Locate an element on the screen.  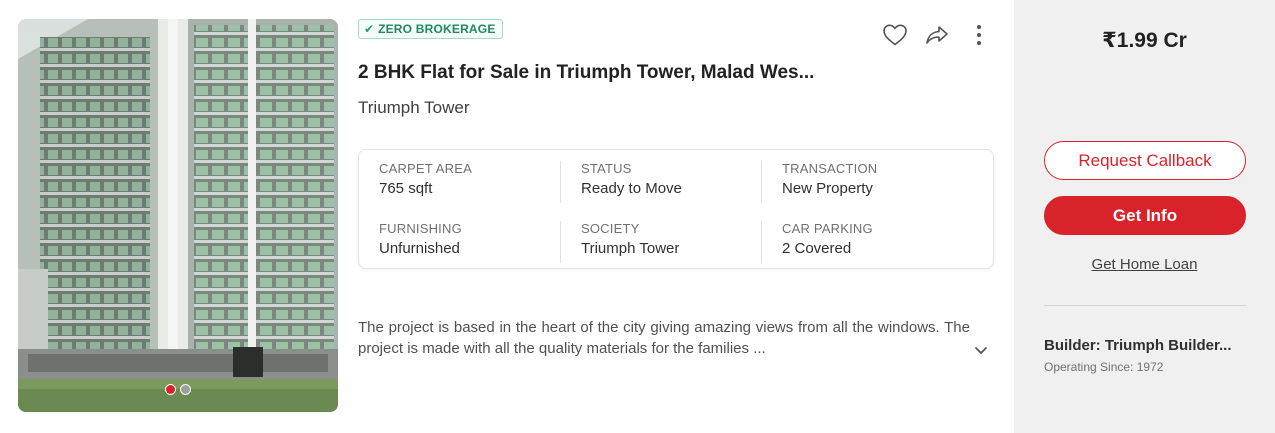
chevron-down-icon is located at coordinates (981, 350).